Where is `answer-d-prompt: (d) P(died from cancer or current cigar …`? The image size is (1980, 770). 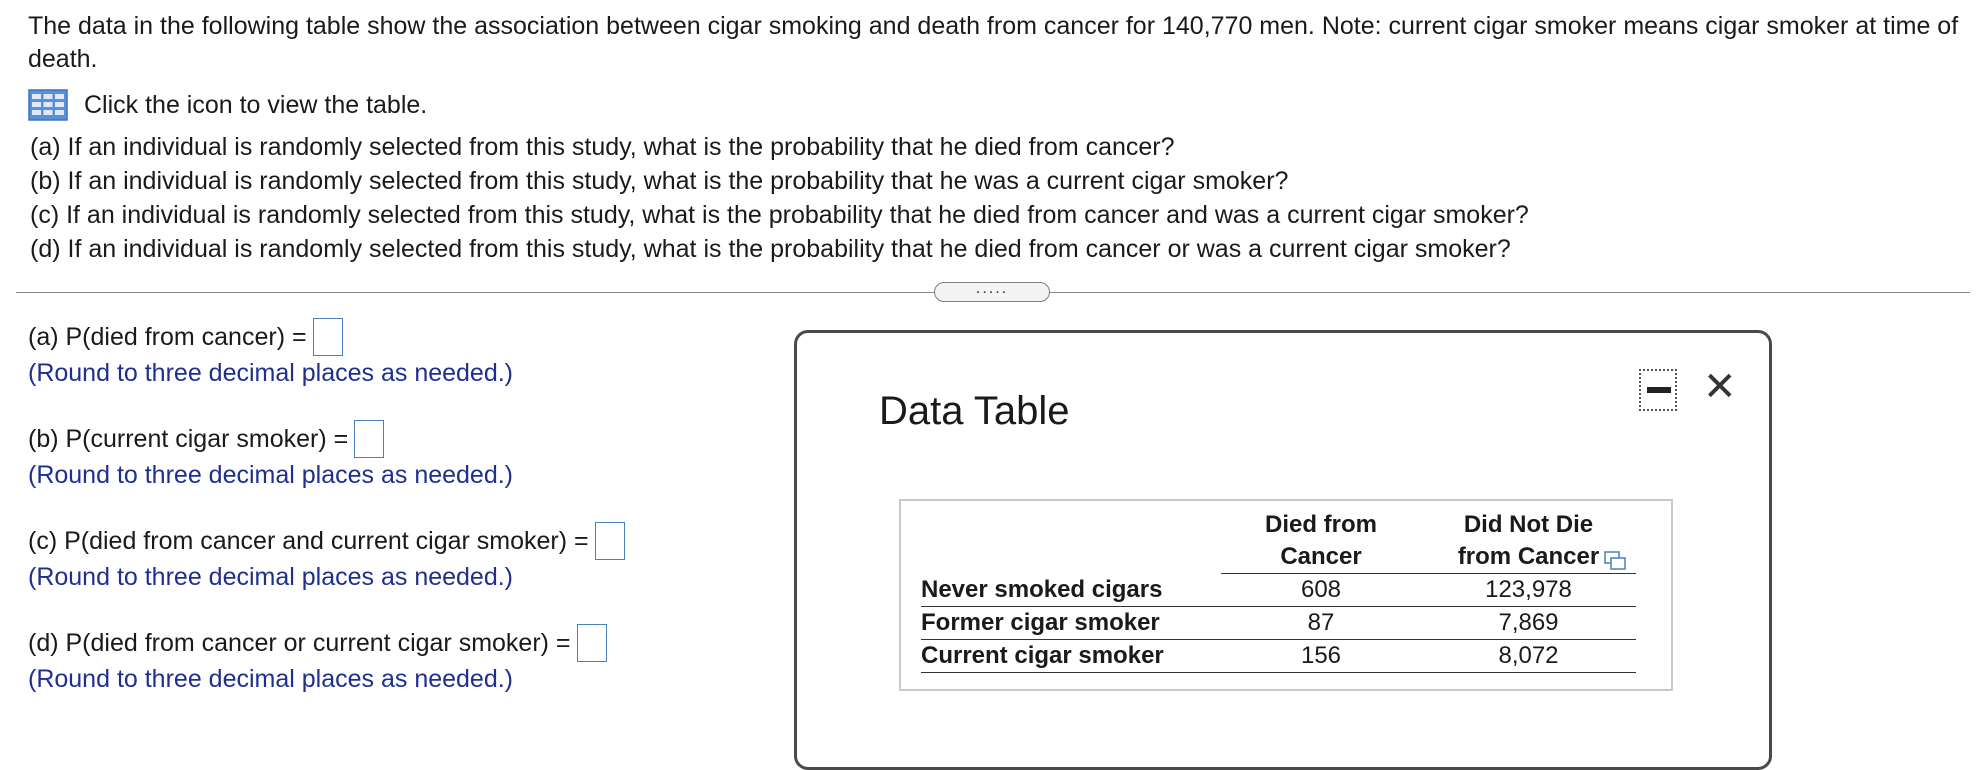 answer-d-prompt: (d) P(died from cancer or current cigar … is located at coordinates (299, 643).